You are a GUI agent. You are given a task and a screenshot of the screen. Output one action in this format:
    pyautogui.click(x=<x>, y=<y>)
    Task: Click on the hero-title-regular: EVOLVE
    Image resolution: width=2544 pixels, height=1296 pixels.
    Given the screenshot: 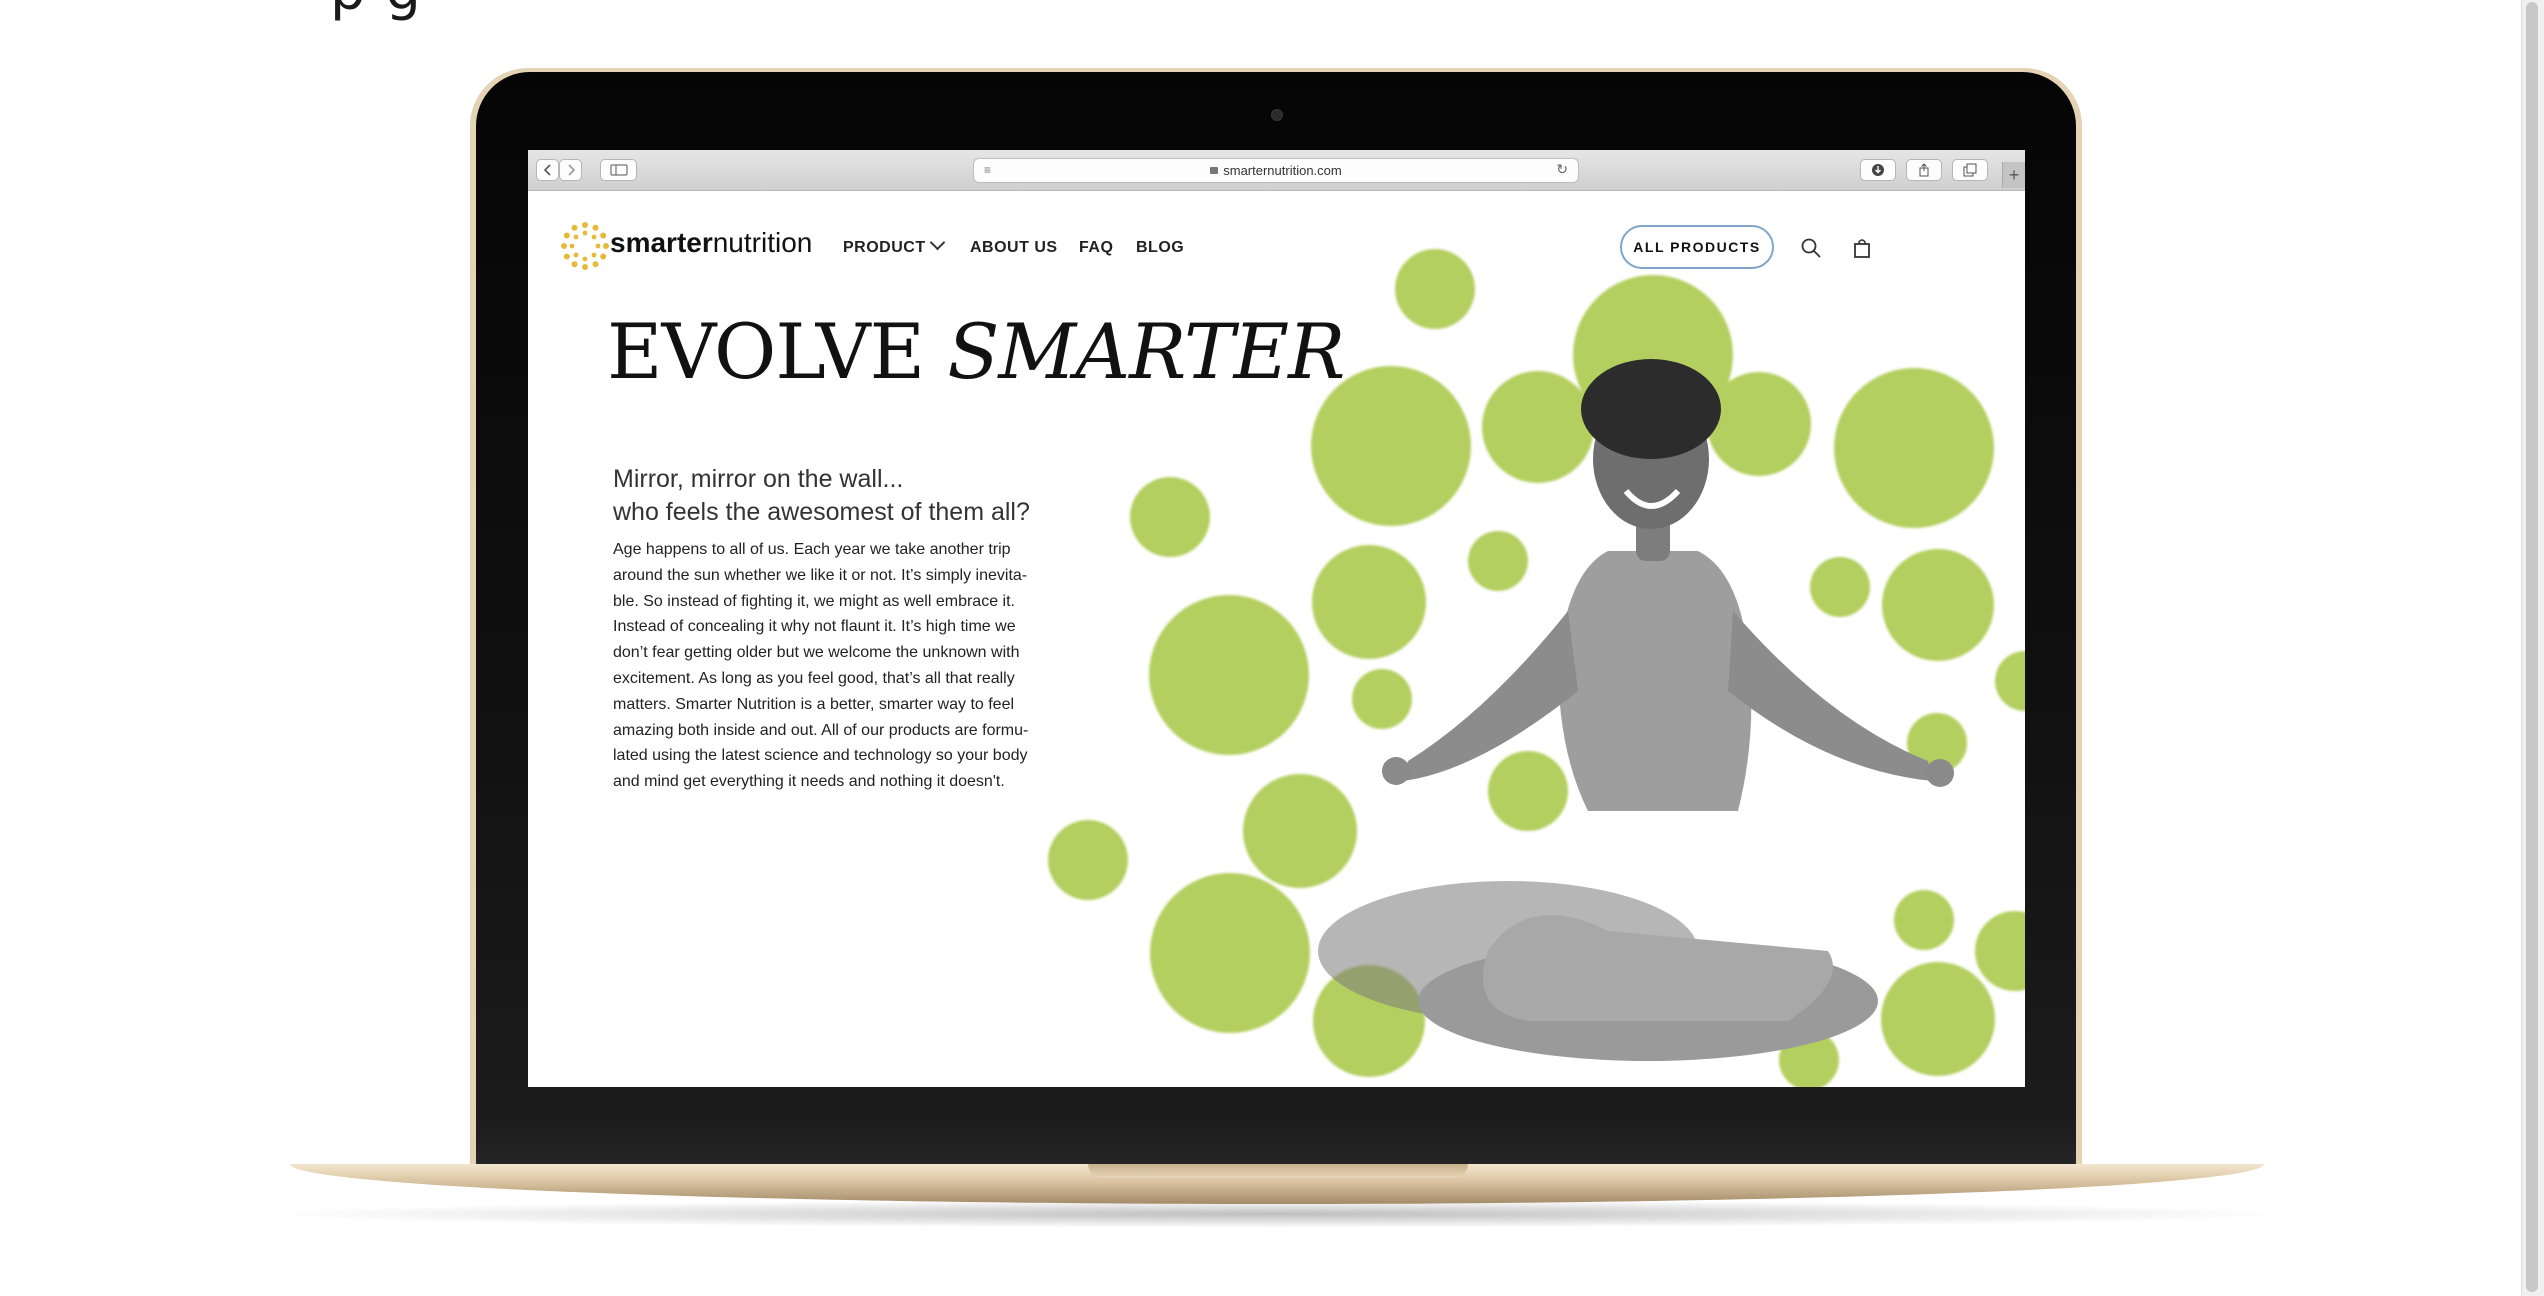 What is the action you would take?
    pyautogui.click(x=777, y=351)
    